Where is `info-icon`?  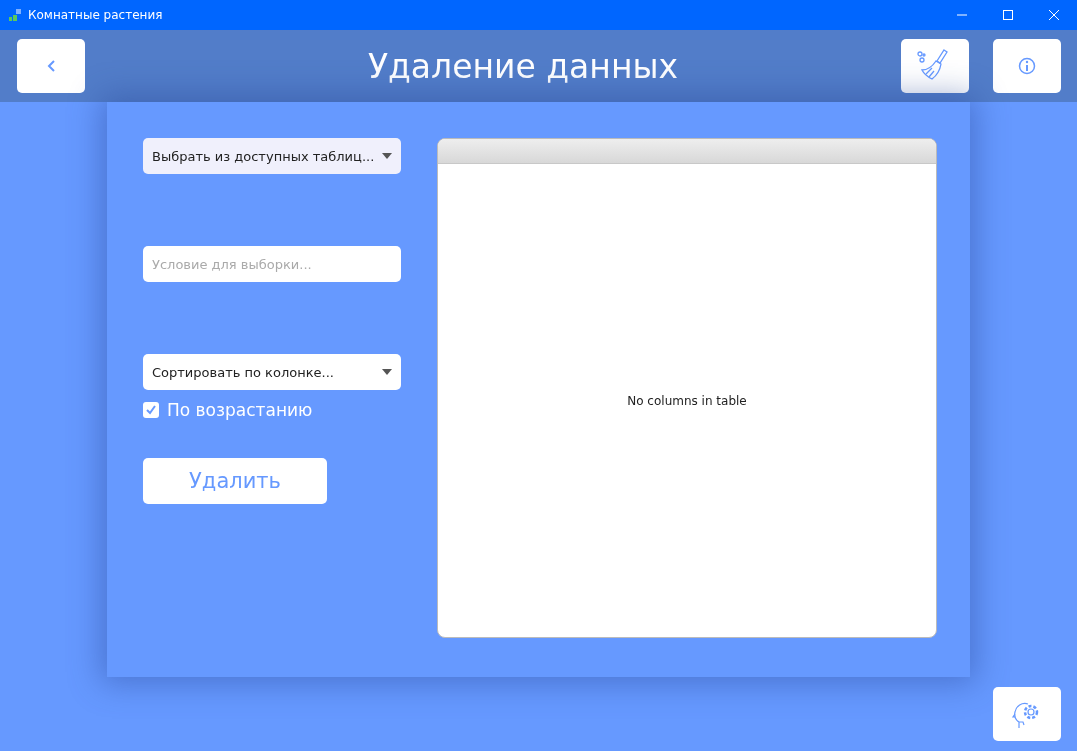
info-icon is located at coordinates (1027, 66).